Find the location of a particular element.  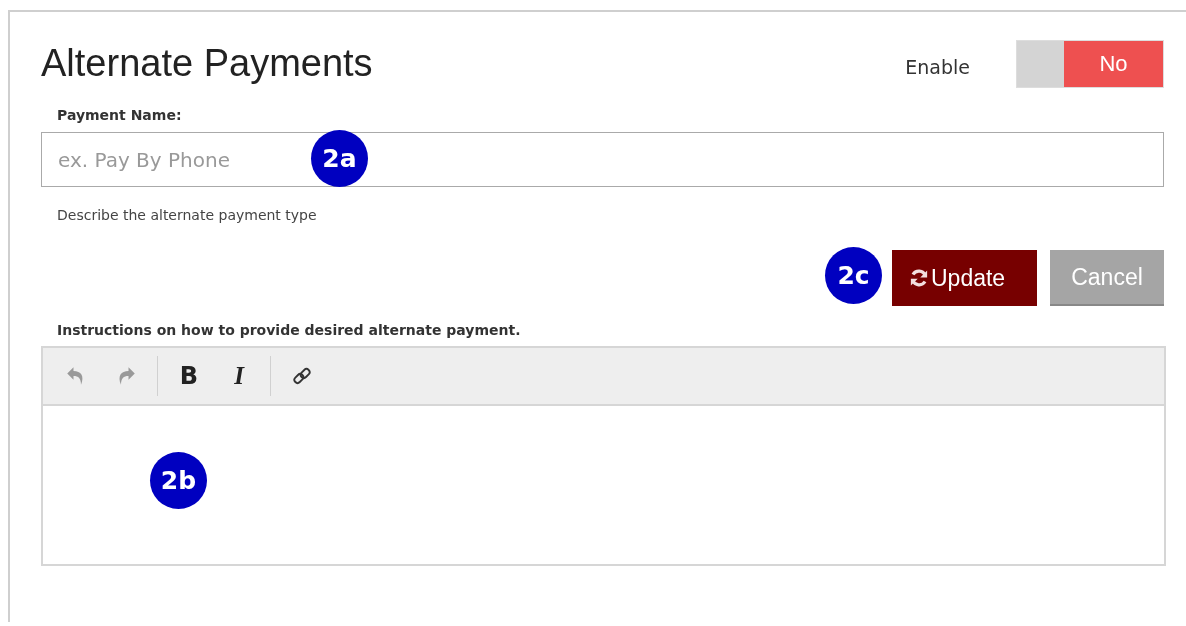

toggle-knob is located at coordinates (1040, 63).